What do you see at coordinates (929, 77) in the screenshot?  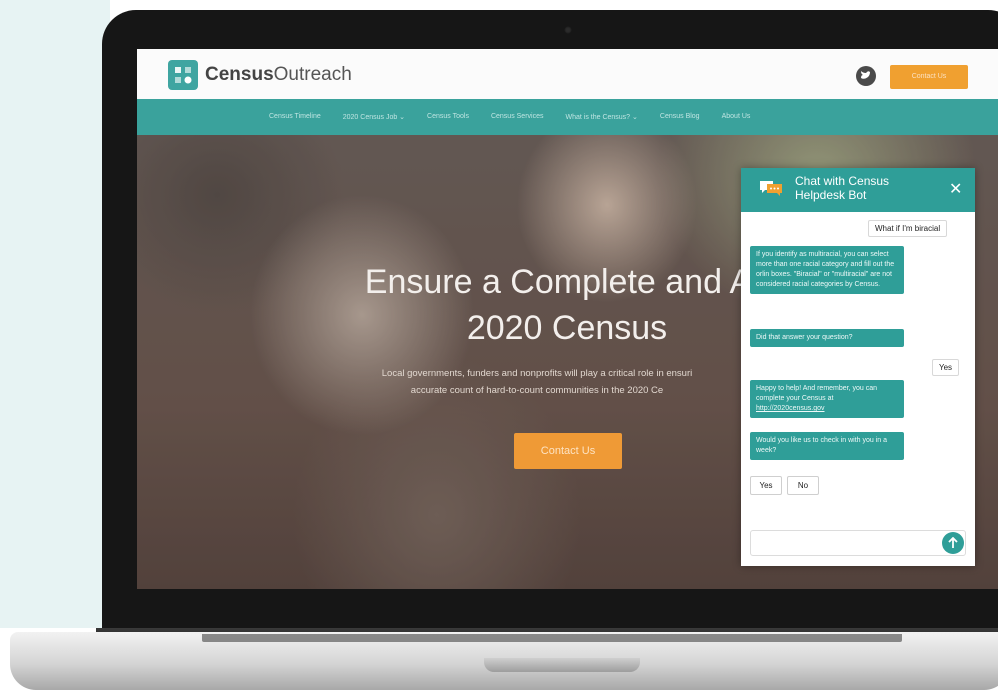 I see `header-contact-button: Contact Us` at bounding box center [929, 77].